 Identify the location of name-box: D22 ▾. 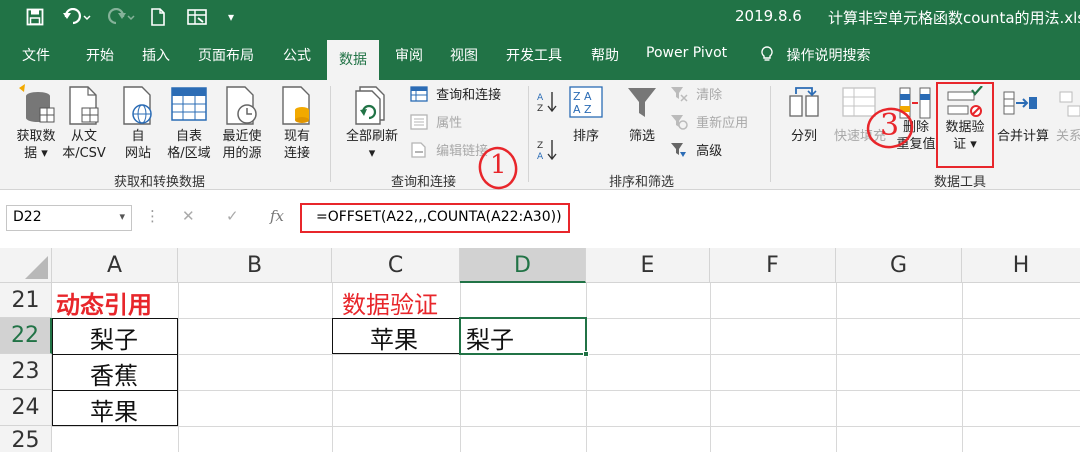
(69, 218).